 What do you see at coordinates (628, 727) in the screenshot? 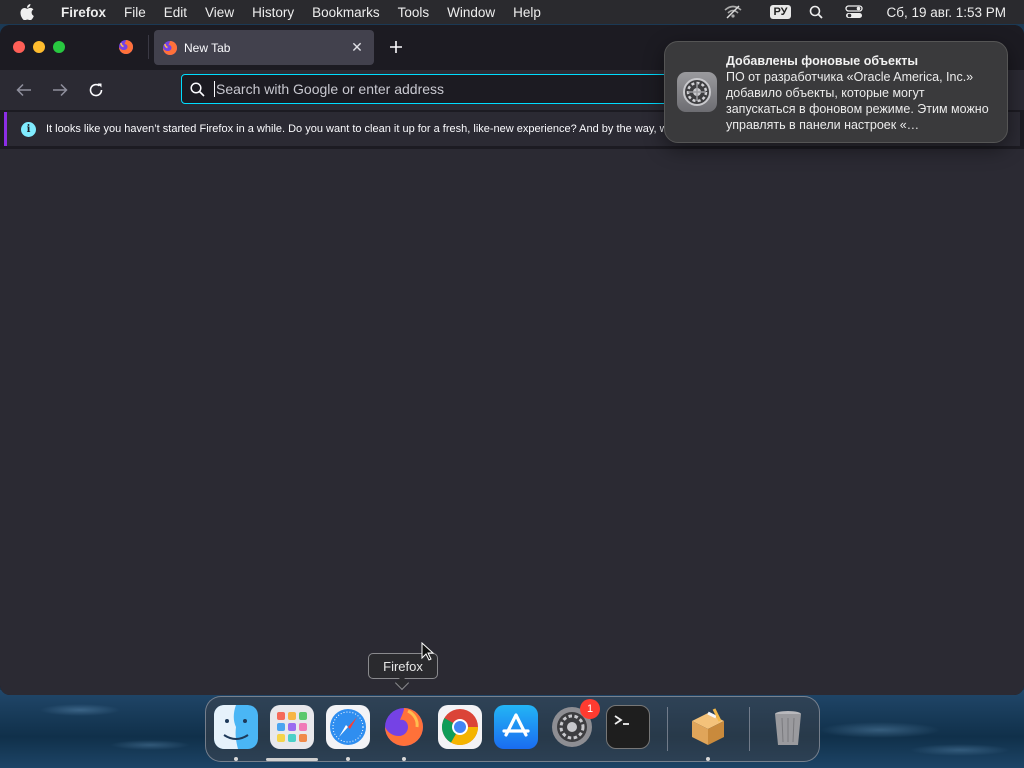
I see `terminal-icon` at bounding box center [628, 727].